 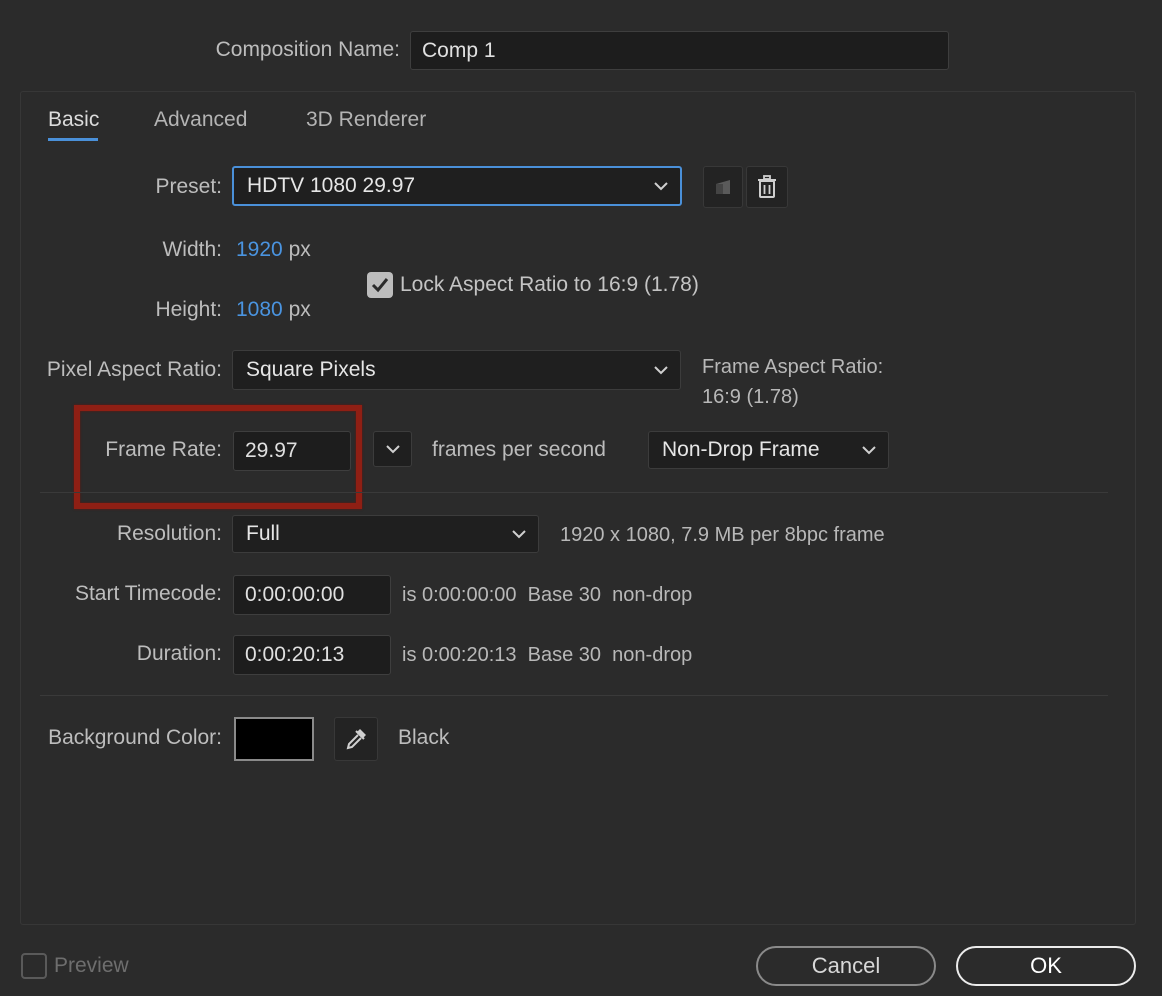 I want to click on frame-rate-input: 29.97, so click(x=292, y=451).